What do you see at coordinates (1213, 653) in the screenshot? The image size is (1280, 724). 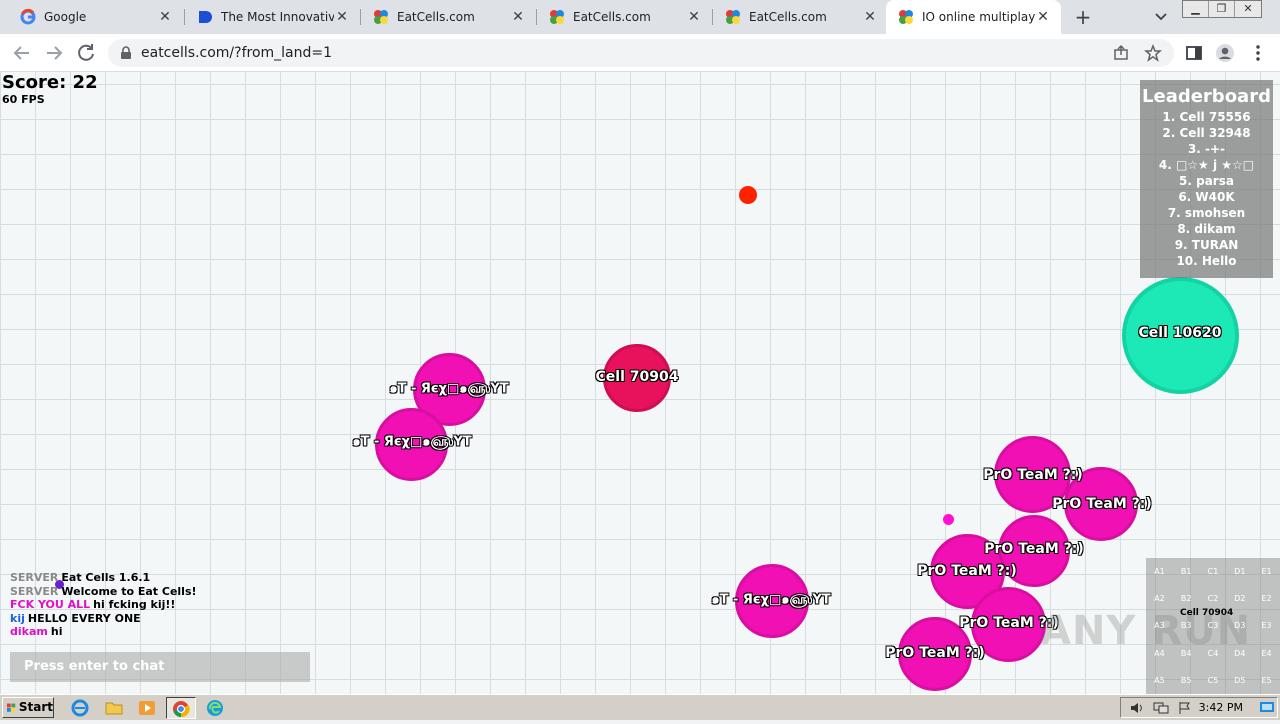 I see `minimap-cell: C4` at bounding box center [1213, 653].